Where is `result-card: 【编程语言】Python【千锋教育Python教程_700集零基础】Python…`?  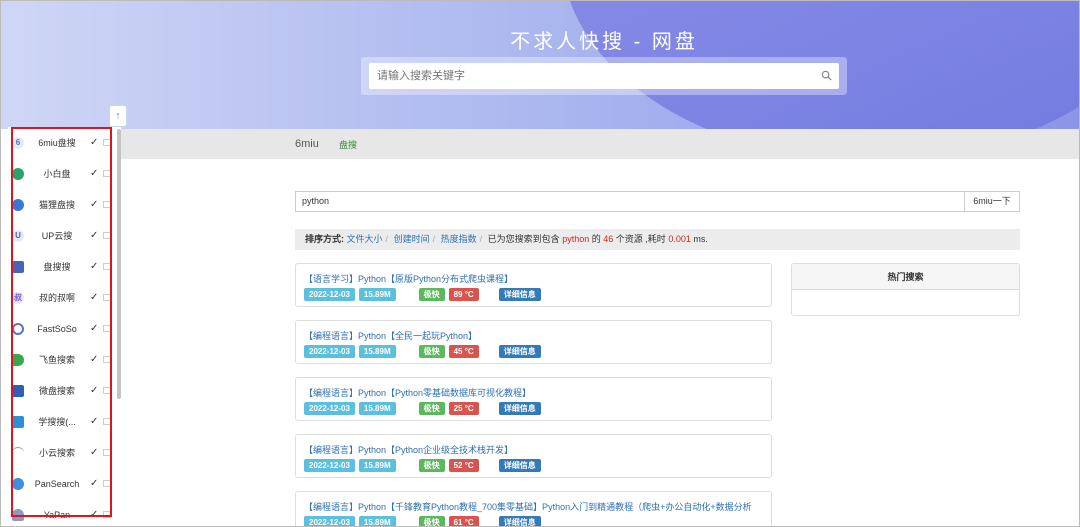
result-card: 【编程语言】Python【千锋教育Python教程_700集零基础】Python… is located at coordinates (533, 508).